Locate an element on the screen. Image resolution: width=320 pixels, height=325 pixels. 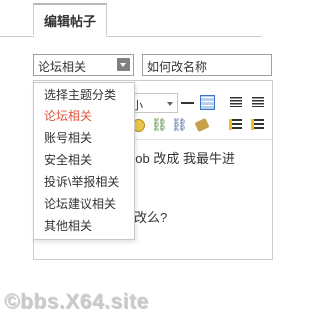
tab-edit-post: 编辑帖子 is located at coordinates (70, 19).